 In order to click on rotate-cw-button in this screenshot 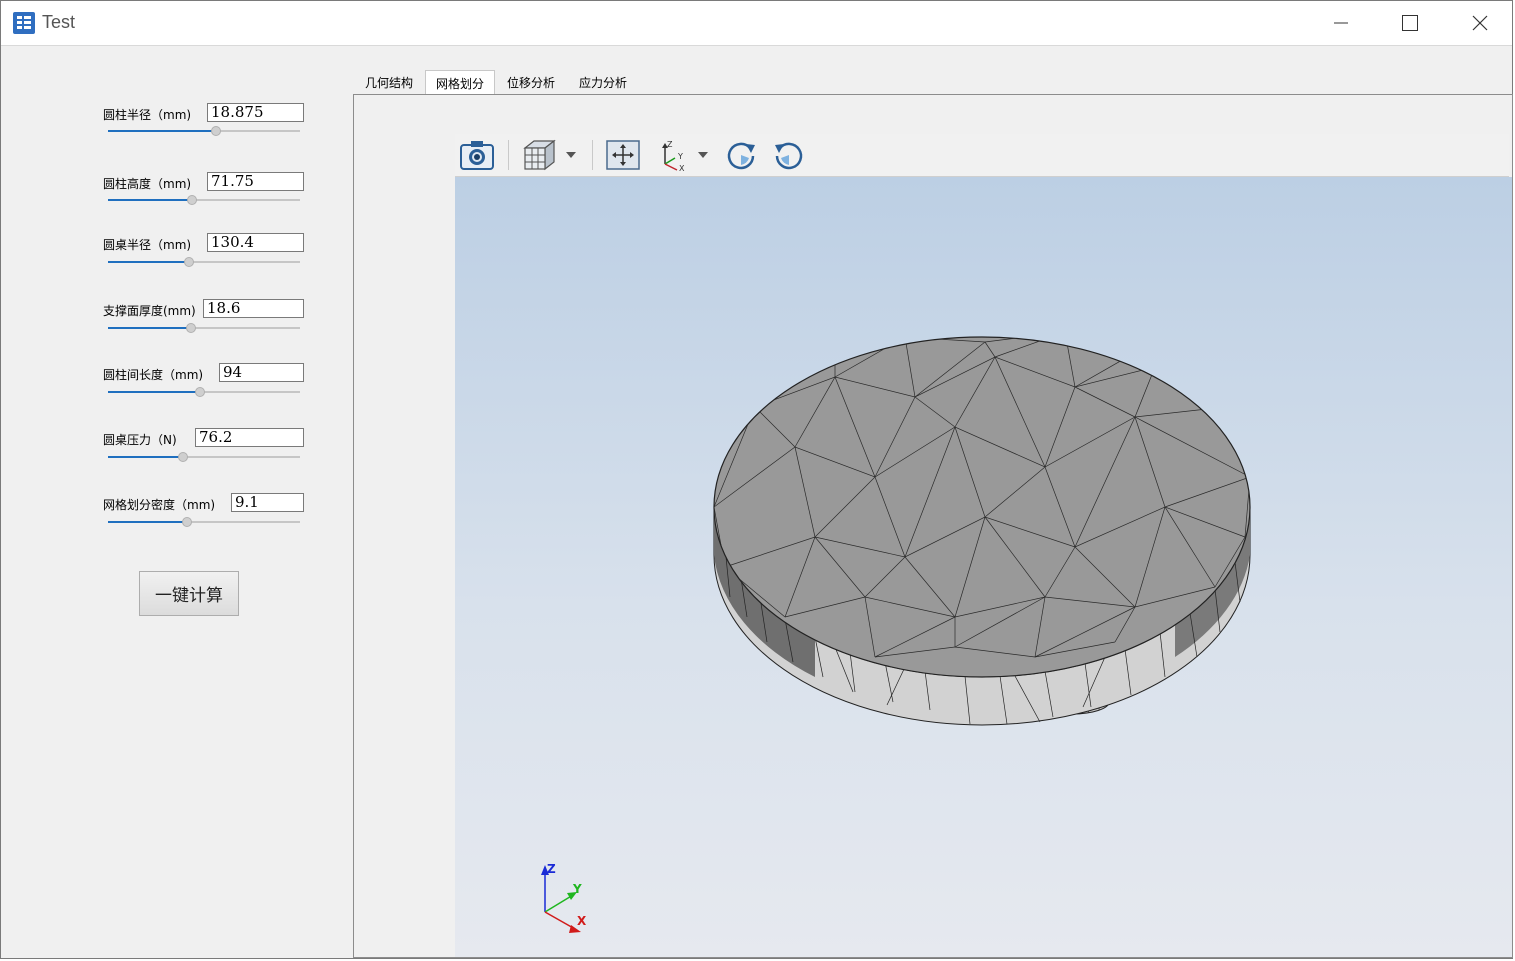, I will do `click(741, 155)`.